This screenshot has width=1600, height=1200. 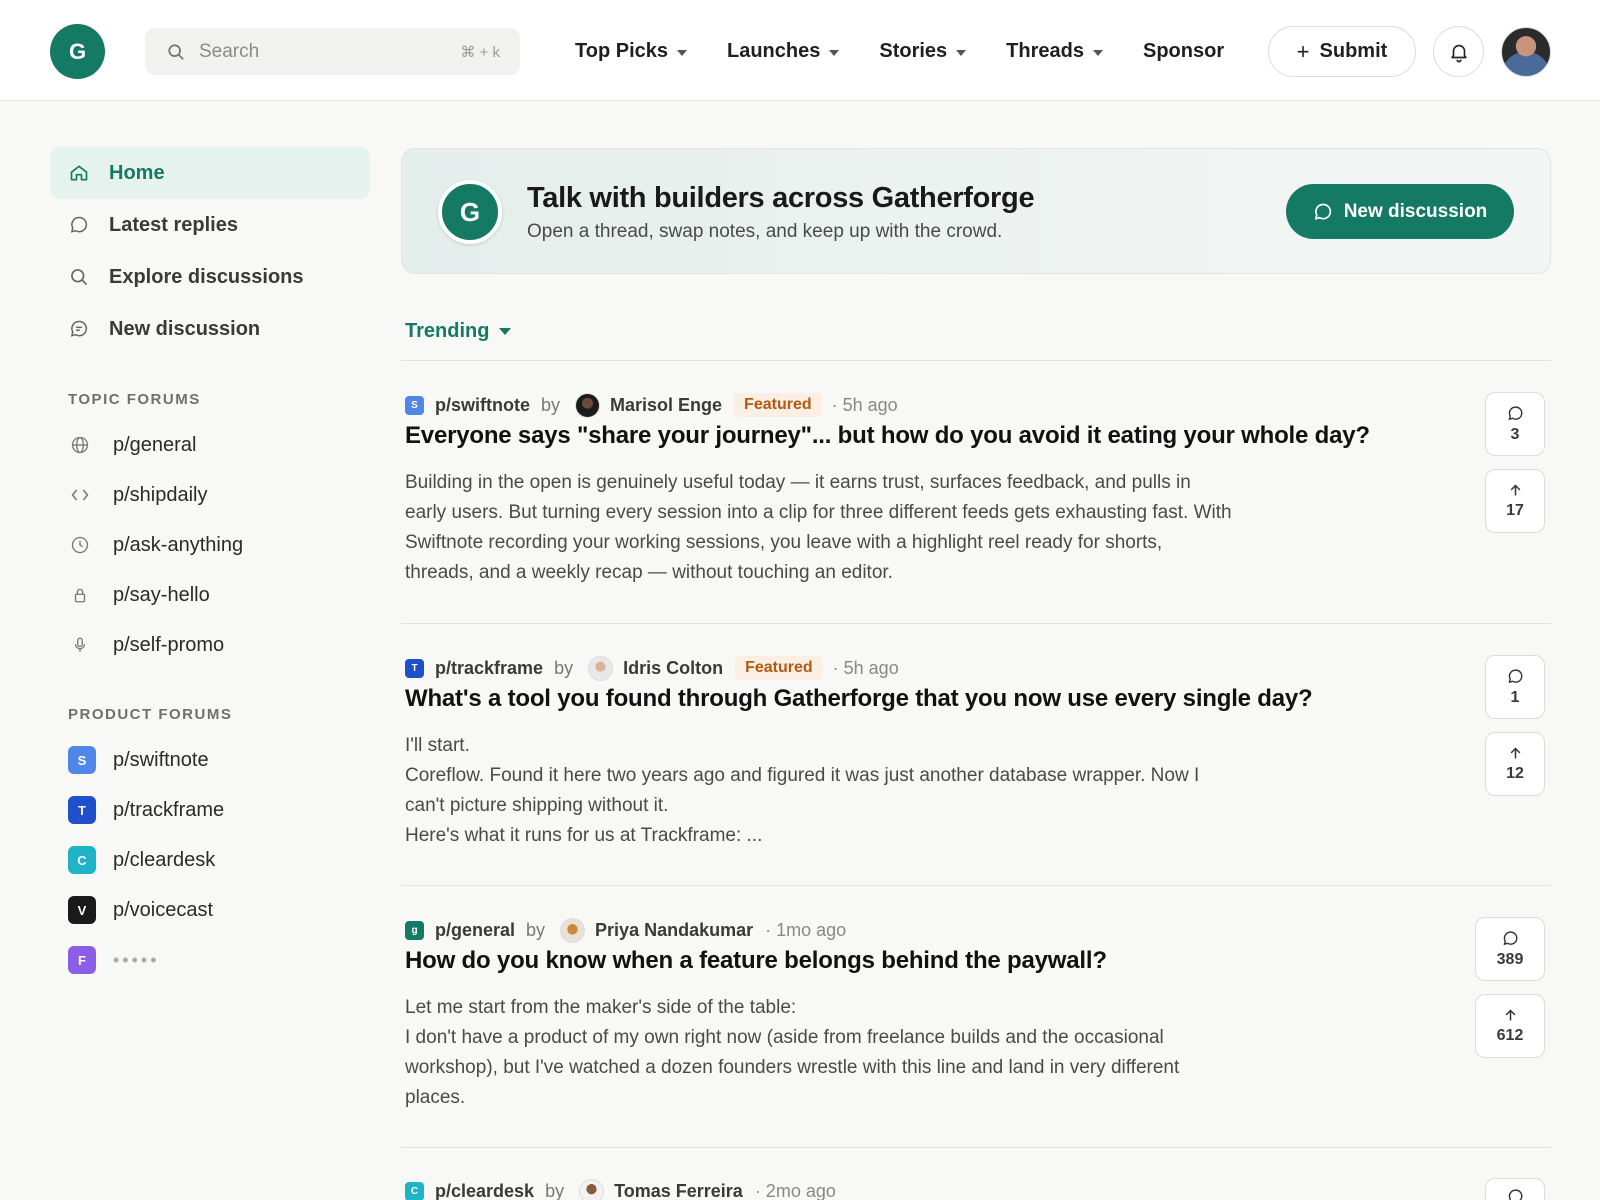 I want to click on nav-sponsor: Sponsor, so click(x=1183, y=51).